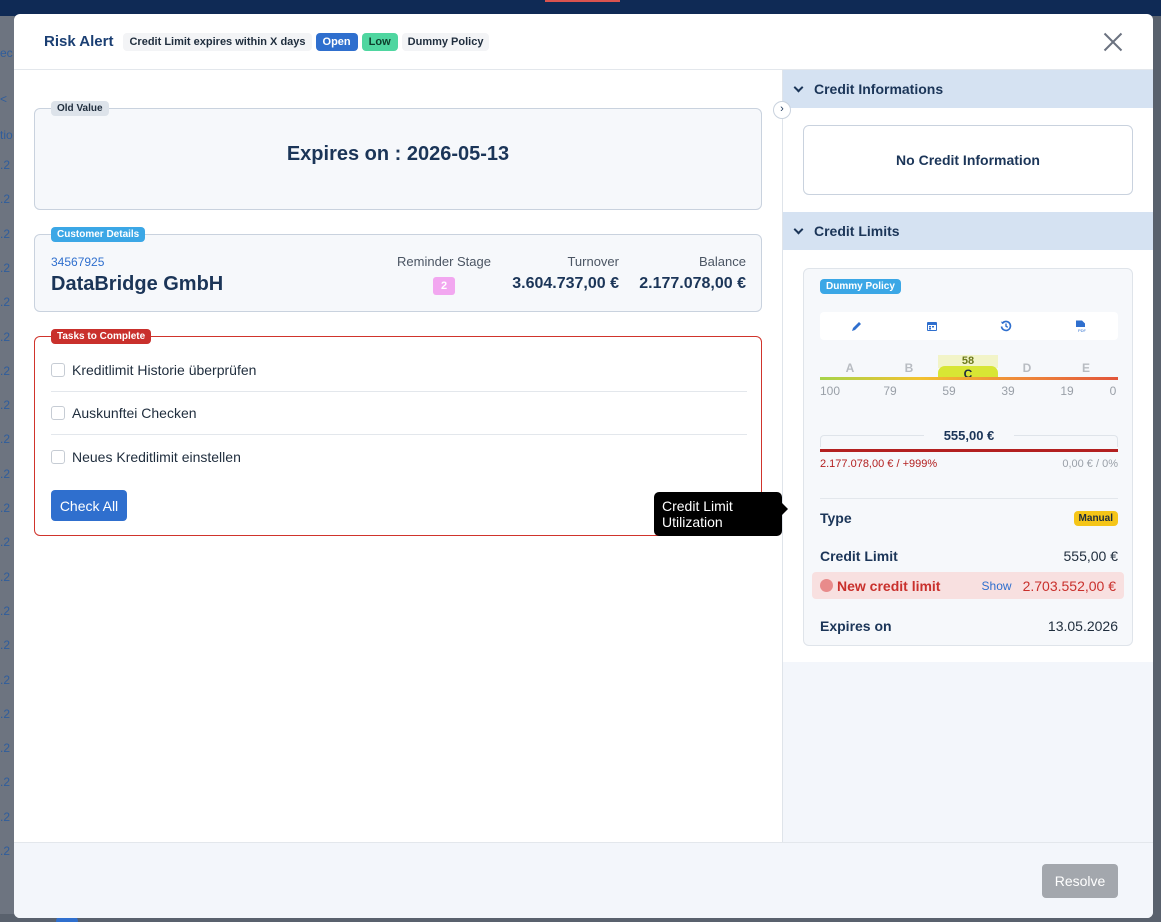 This screenshot has width=1161, height=922. I want to click on grade-letter: D, so click(1027, 368).